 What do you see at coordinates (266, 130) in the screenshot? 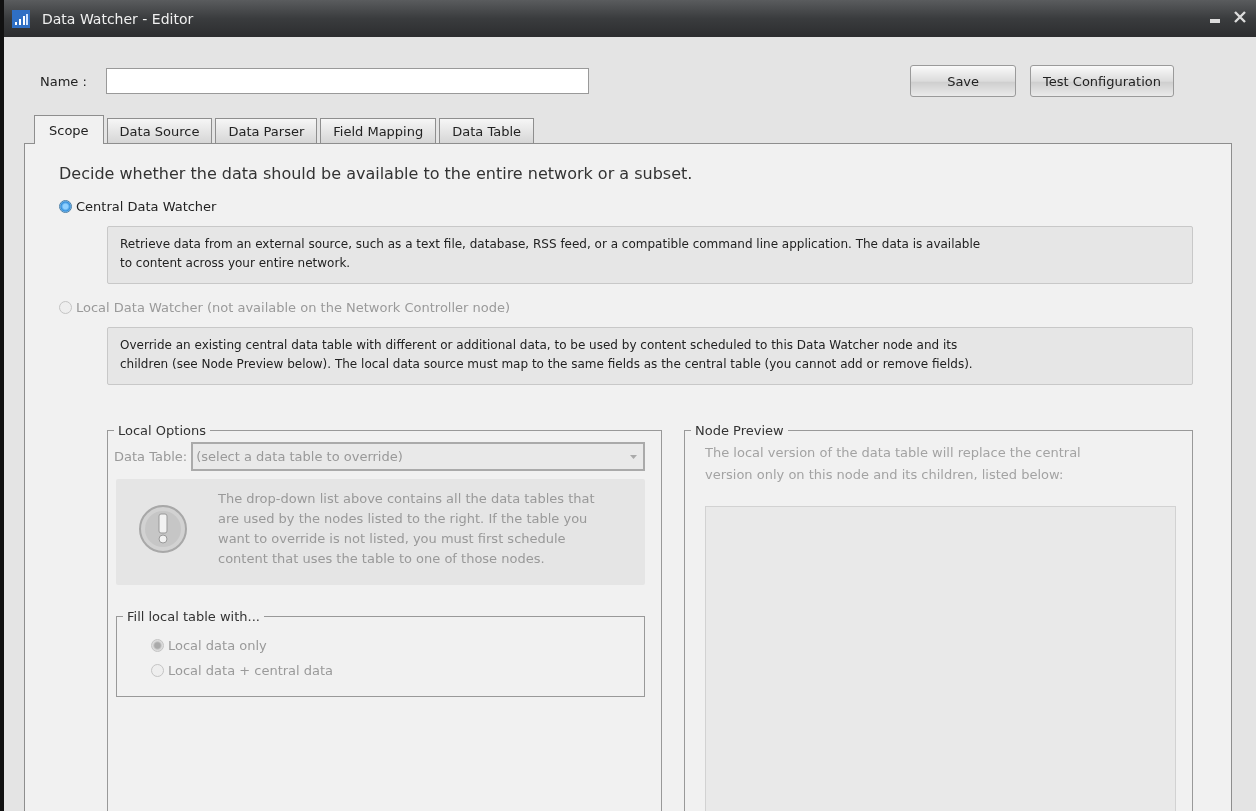
I see `tab: Data Parser` at bounding box center [266, 130].